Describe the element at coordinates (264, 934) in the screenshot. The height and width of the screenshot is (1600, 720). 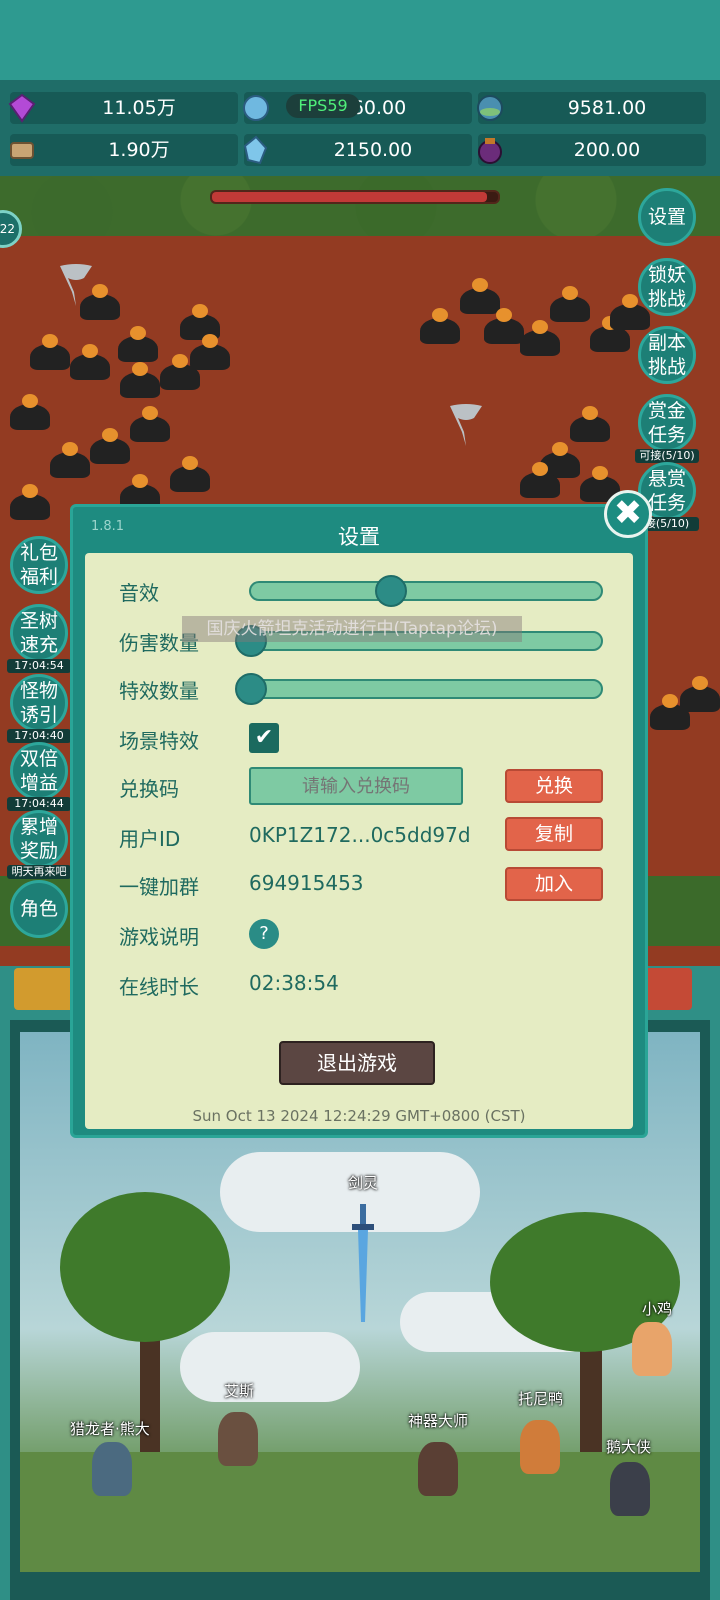
I see `help-icon: ?` at that location.